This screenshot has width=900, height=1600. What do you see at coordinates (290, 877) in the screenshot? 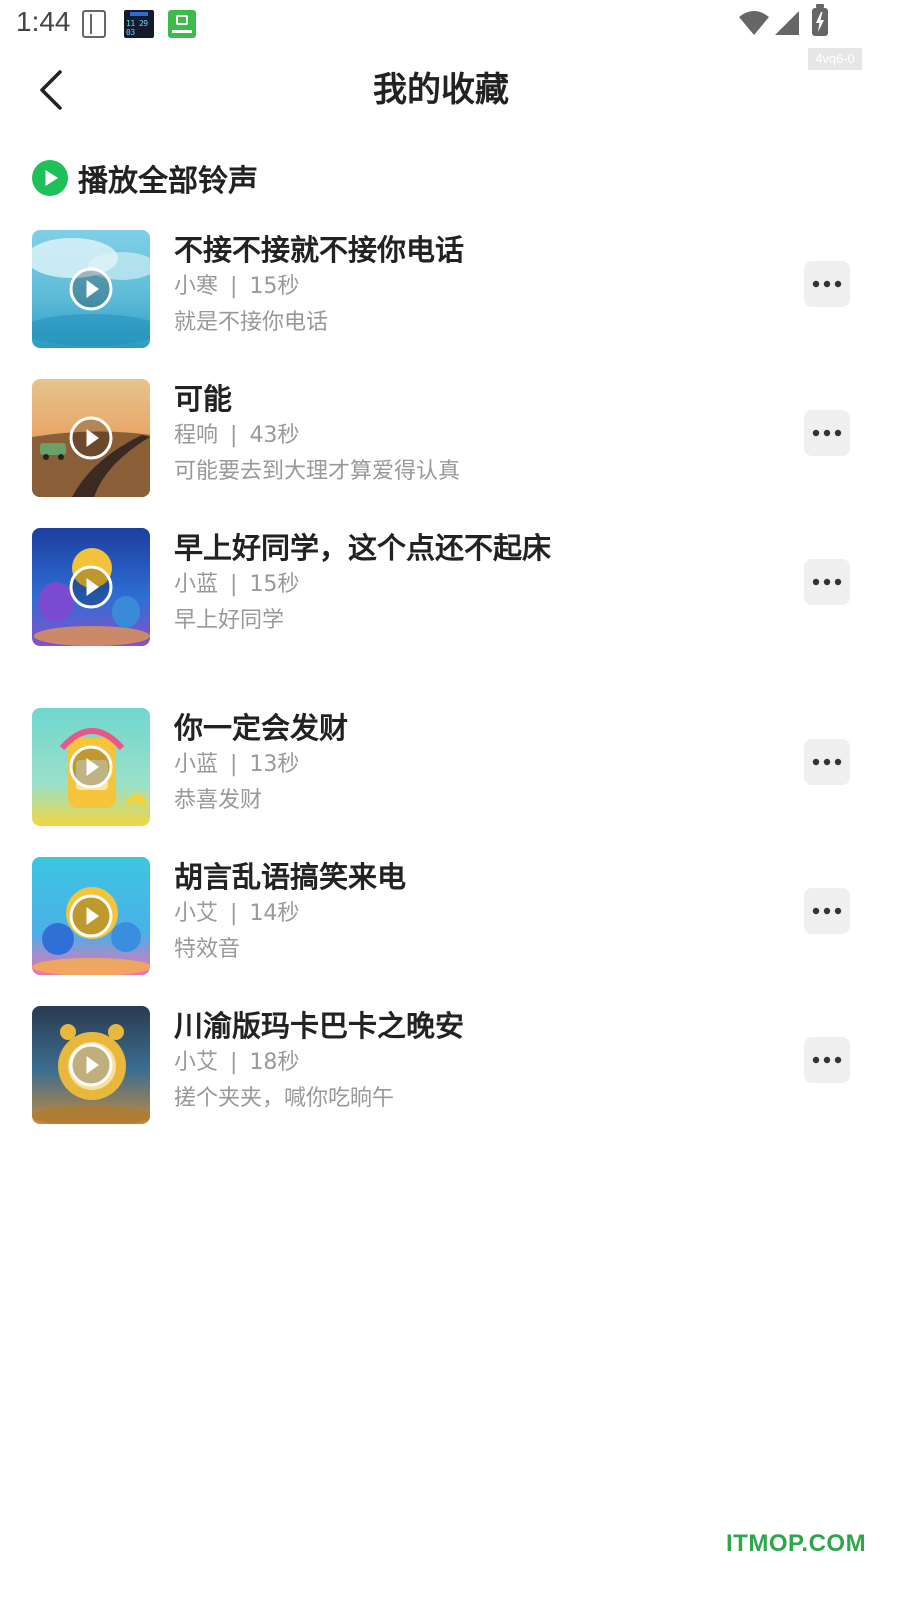
I see `ringtone-title: 胡言乱语搞笑来电` at bounding box center [290, 877].